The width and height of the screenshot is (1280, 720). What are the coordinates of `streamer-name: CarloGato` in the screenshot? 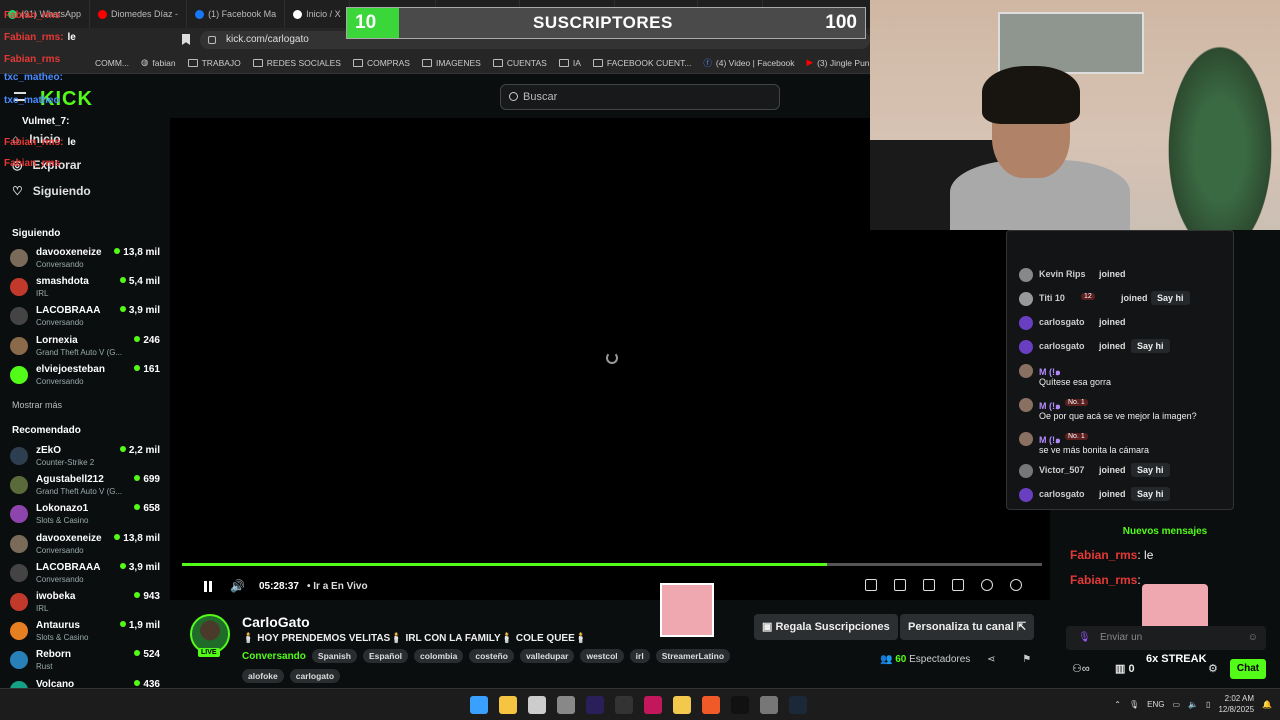 It's located at (276, 622).